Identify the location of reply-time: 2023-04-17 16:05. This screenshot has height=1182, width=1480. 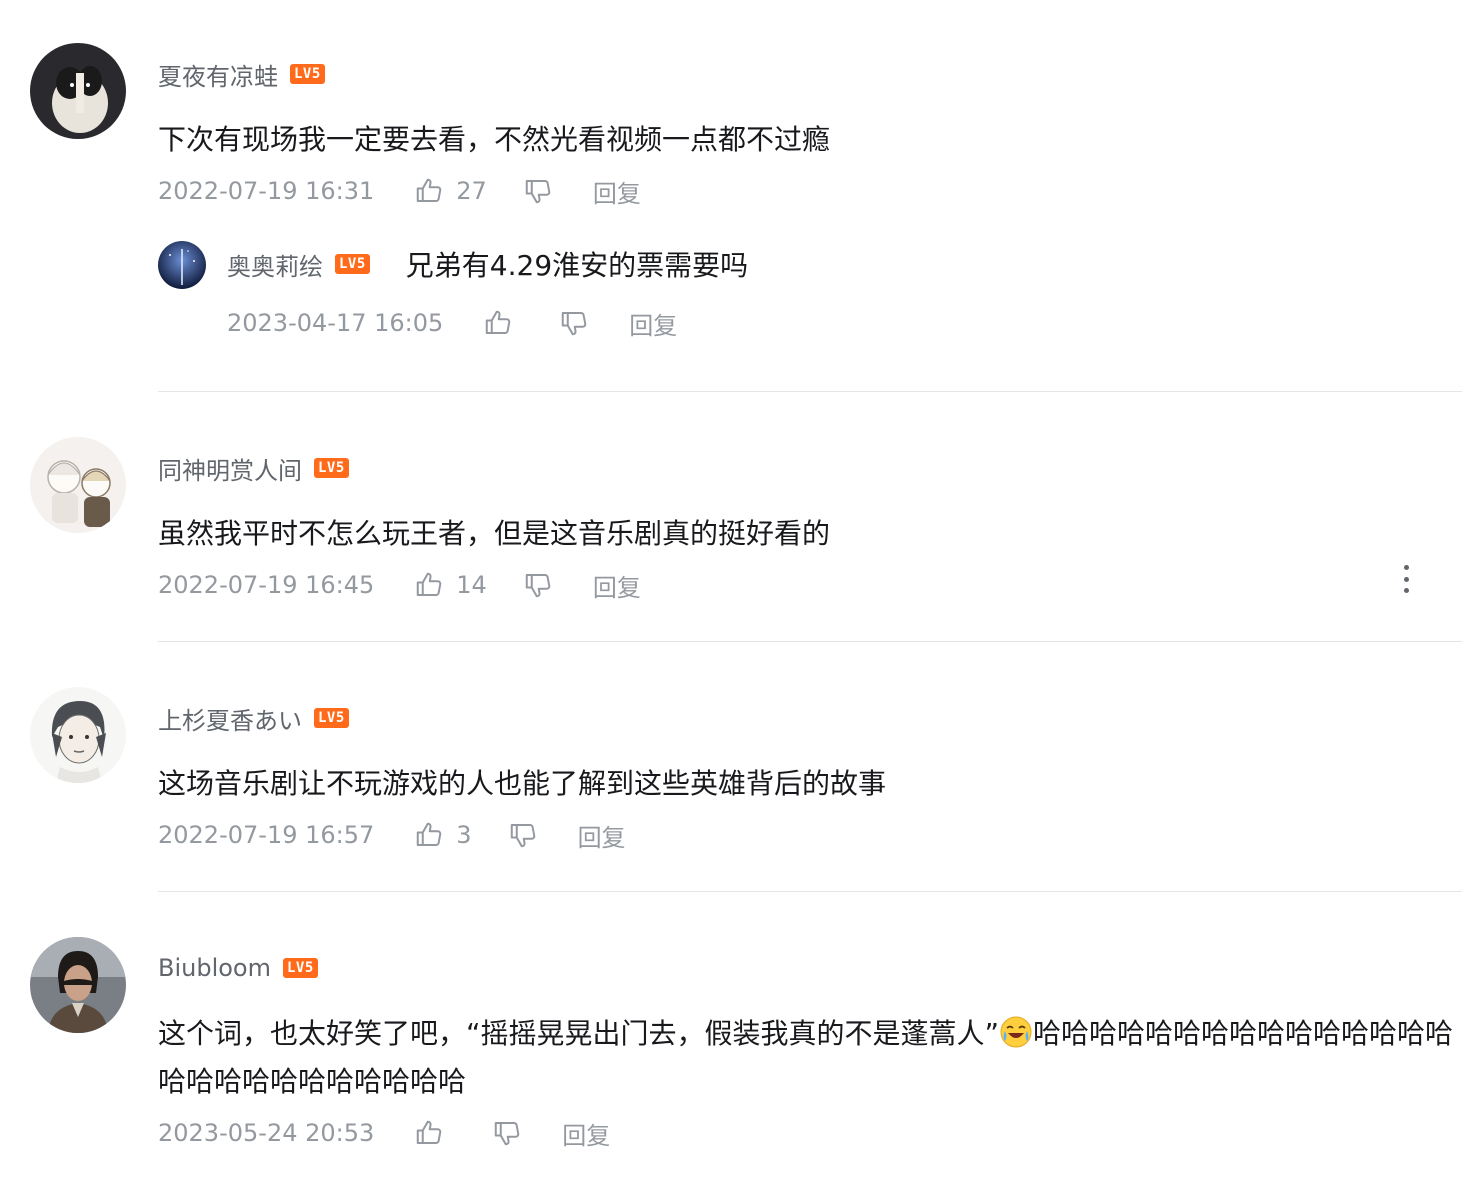
(335, 323).